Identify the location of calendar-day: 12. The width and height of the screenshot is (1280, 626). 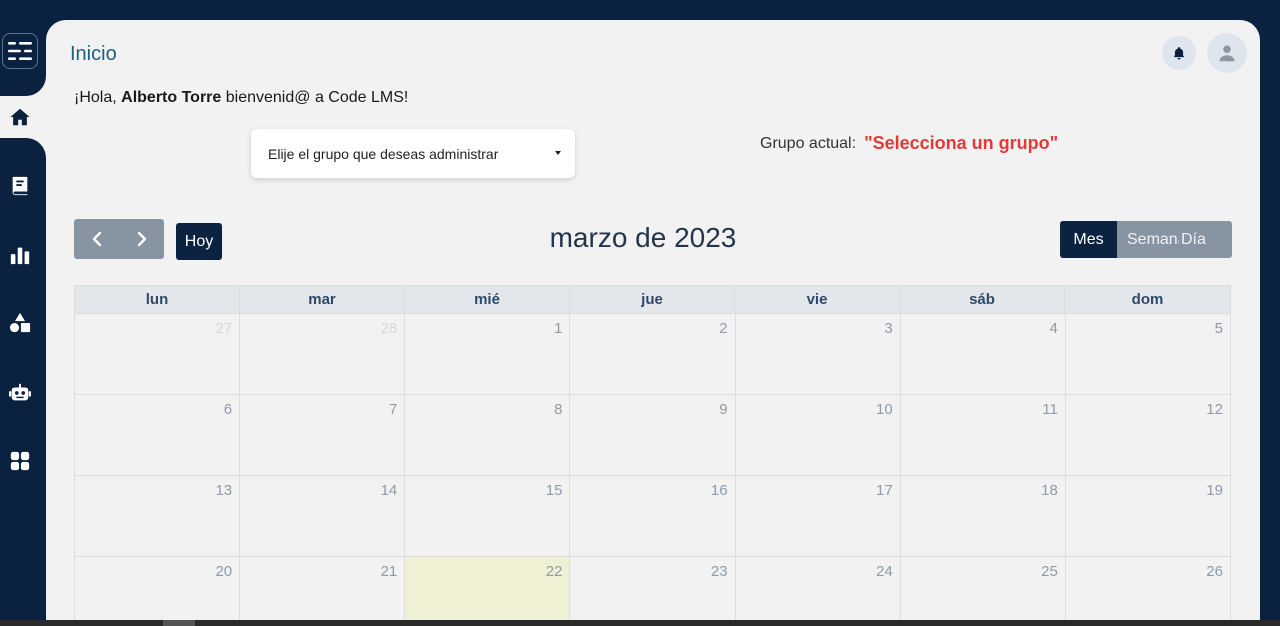
(1148, 435).